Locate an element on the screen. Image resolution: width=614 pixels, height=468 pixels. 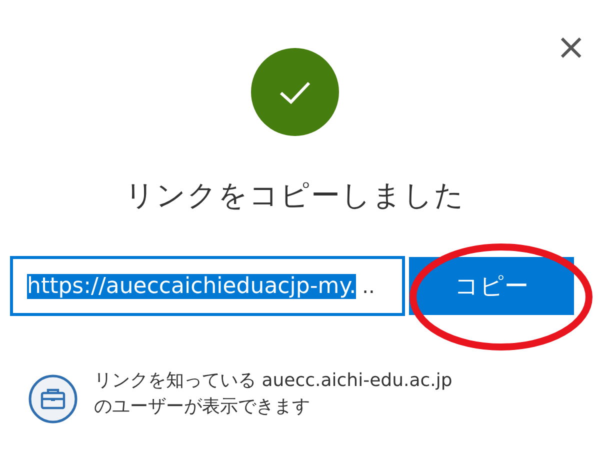
access-note-text: のユーザーが表示できます is located at coordinates (202, 407).